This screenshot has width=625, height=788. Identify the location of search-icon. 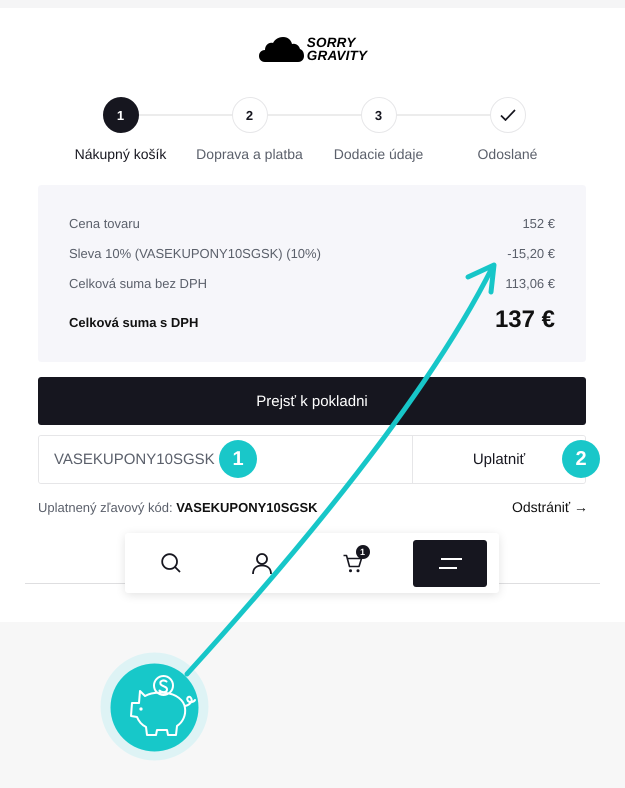
(170, 563).